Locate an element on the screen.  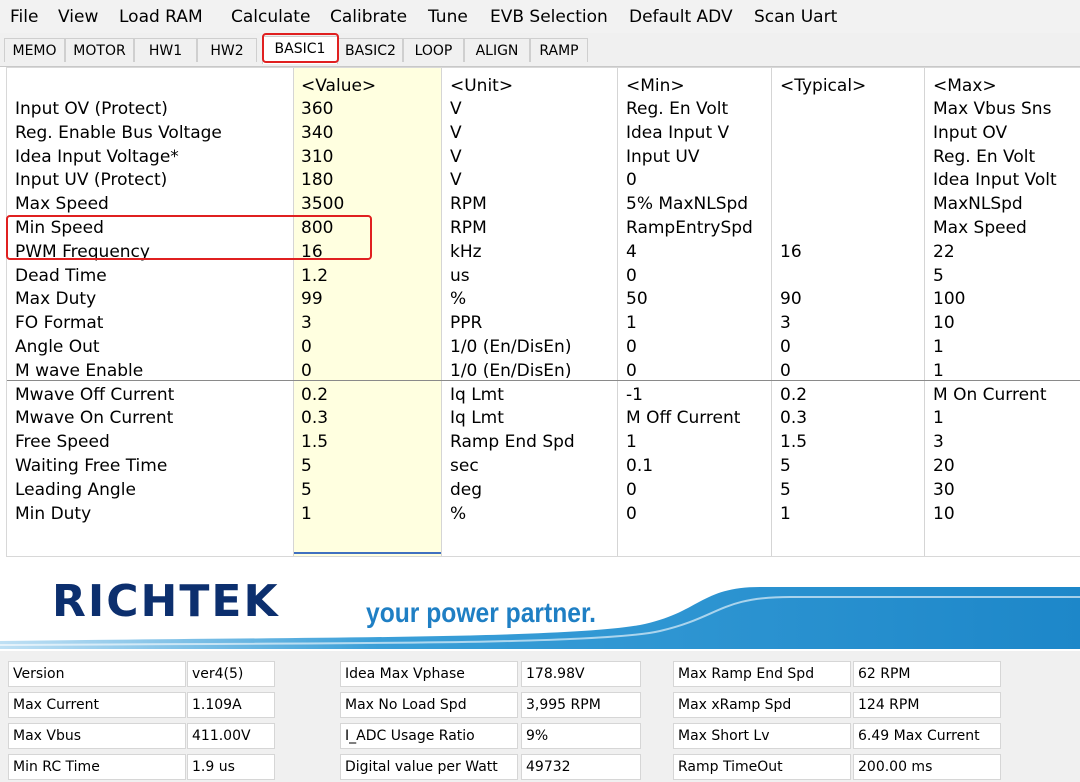
param-max: M On Current is located at coordinates (990, 394).